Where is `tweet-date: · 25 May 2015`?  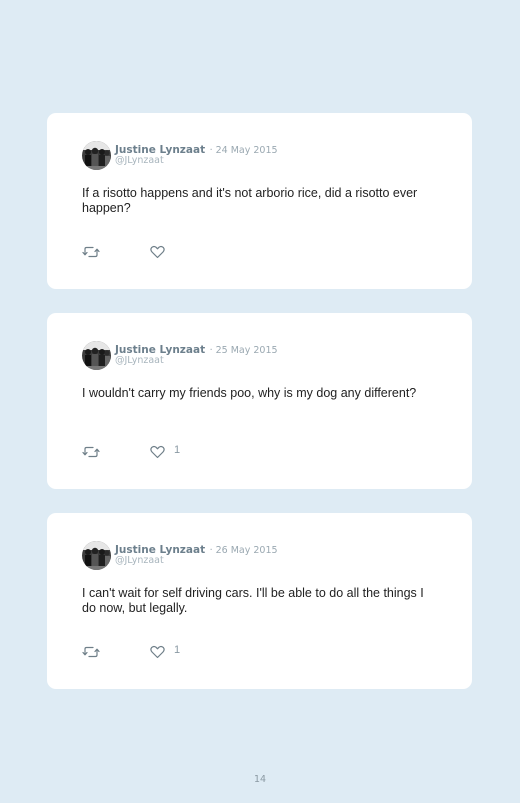
tweet-date: · 25 May 2015 is located at coordinates (243, 350).